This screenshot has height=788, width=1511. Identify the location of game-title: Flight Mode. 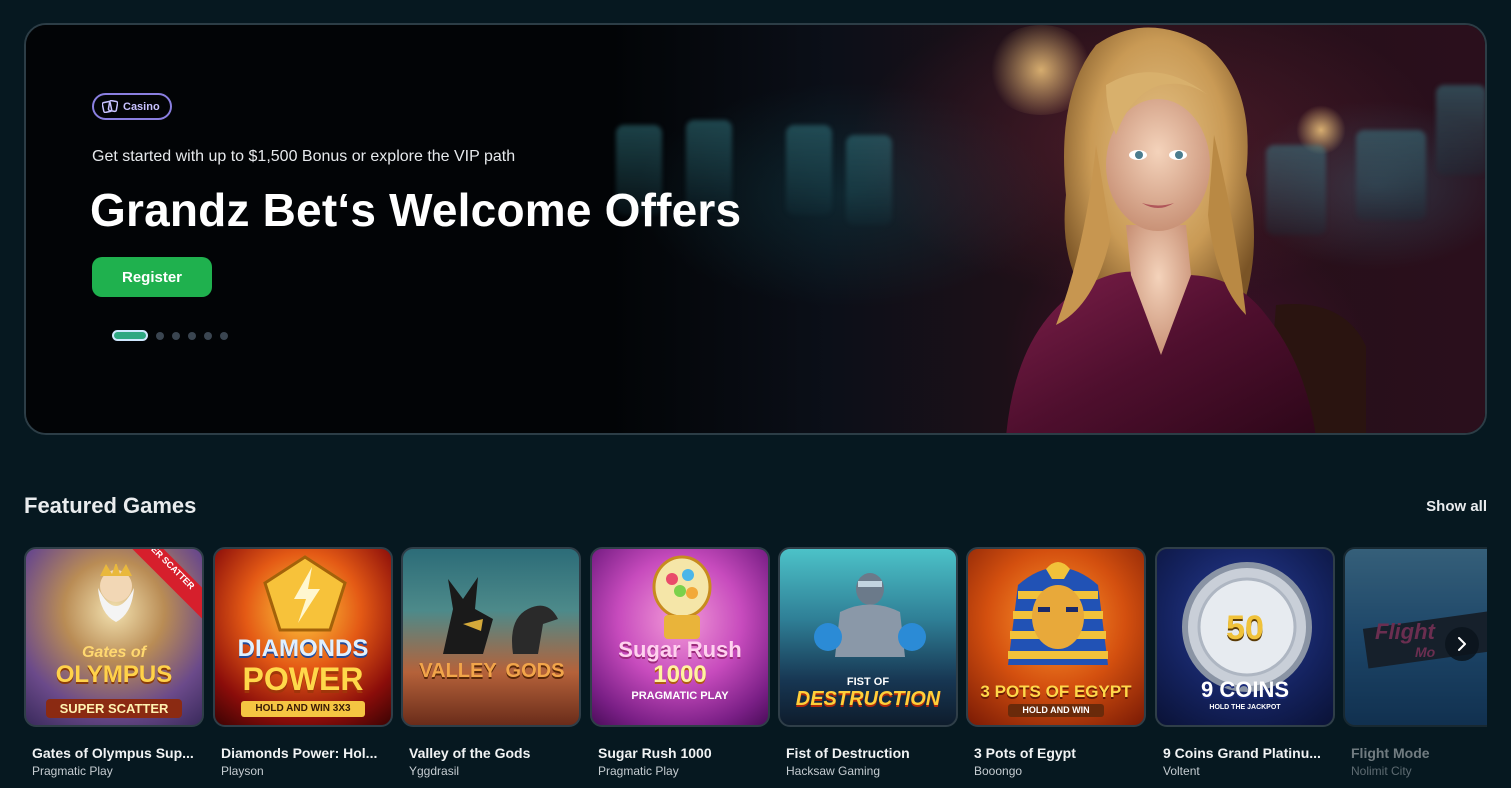
(1415, 753).